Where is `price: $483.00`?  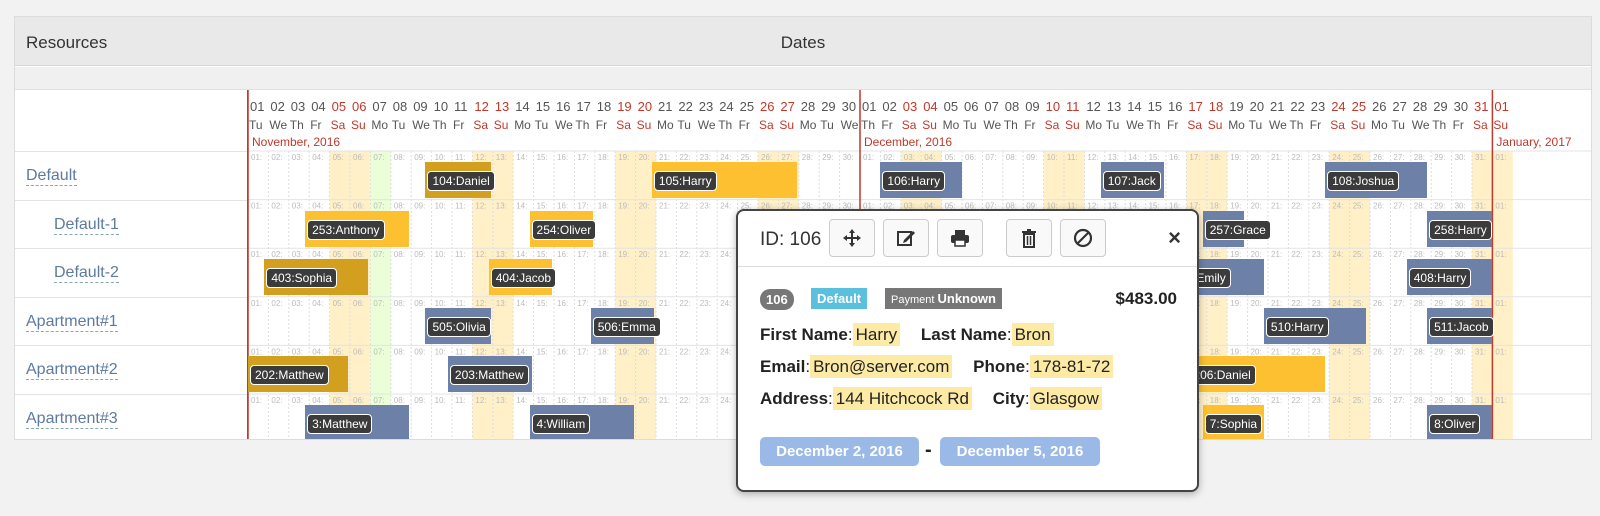 price: $483.00 is located at coordinates (1146, 298).